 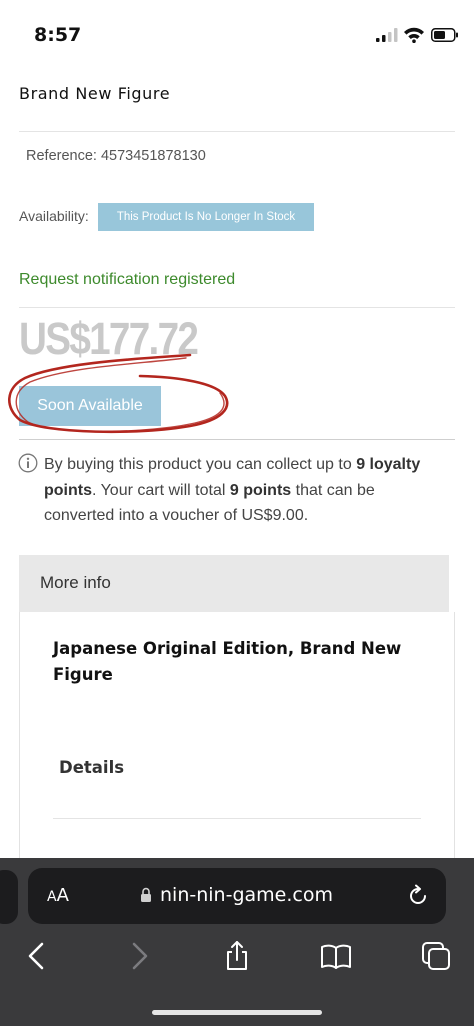 What do you see at coordinates (246, 895) in the screenshot?
I see `url-text: nin-nin-game.com` at bounding box center [246, 895].